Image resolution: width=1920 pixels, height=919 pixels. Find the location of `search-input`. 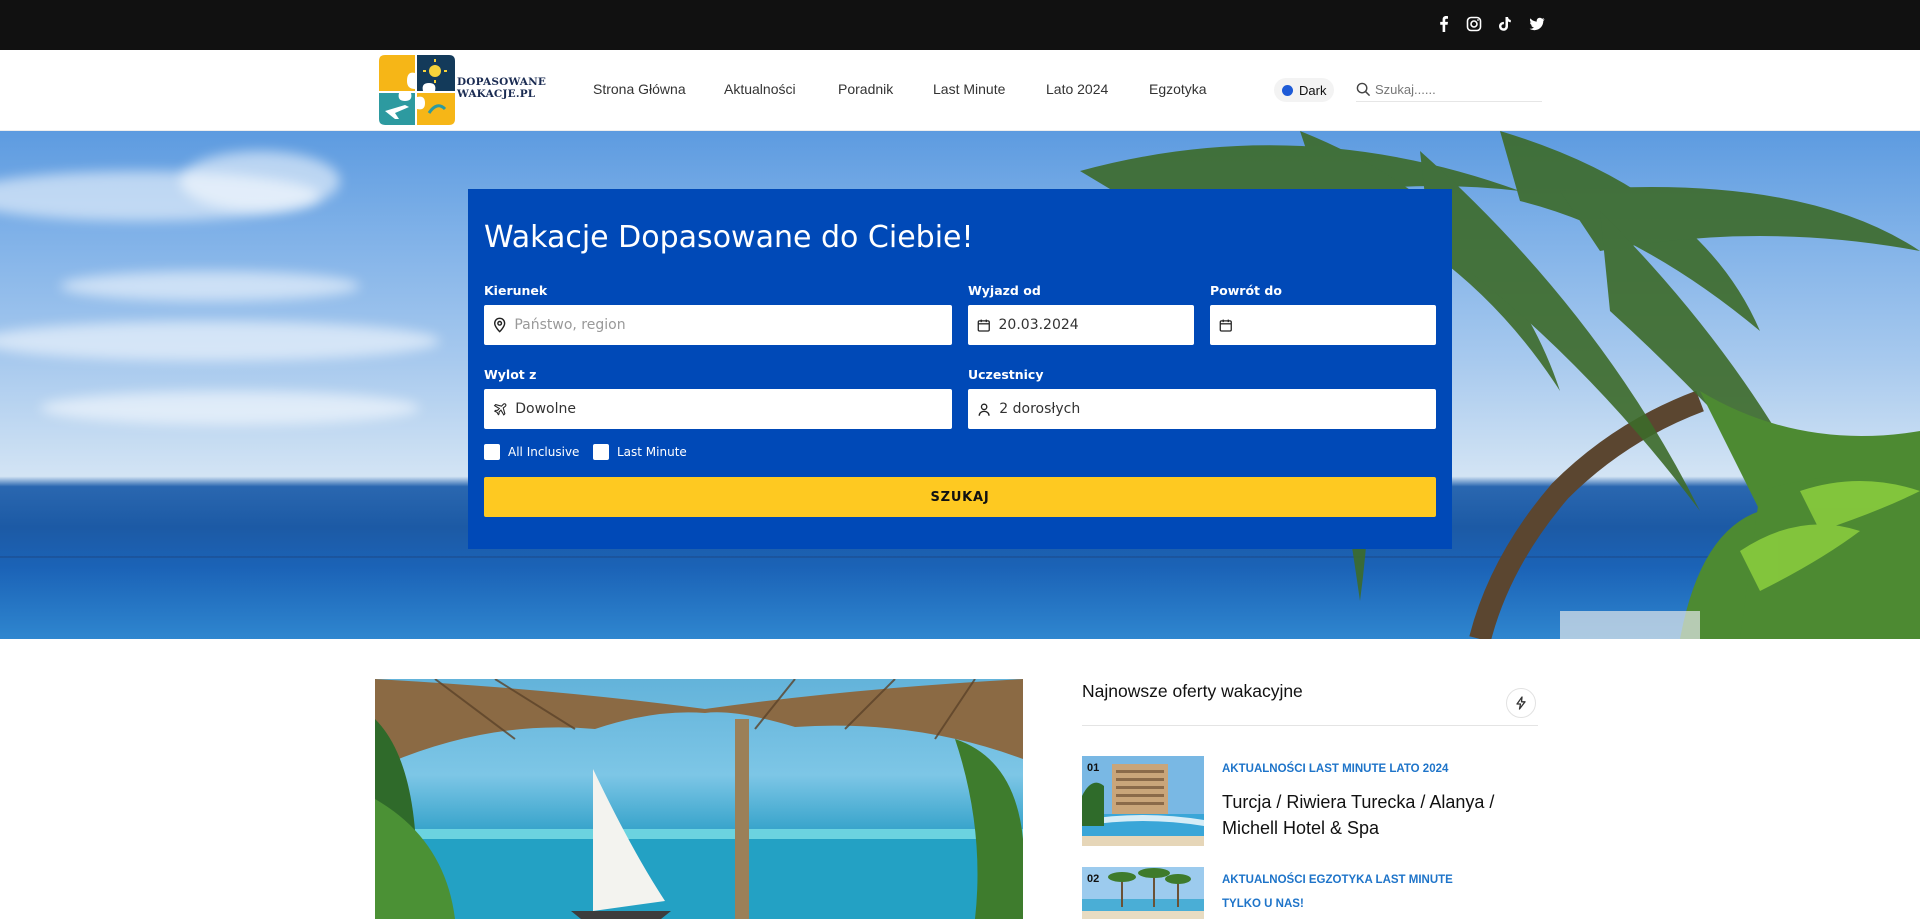

search-input is located at coordinates (1455, 89).